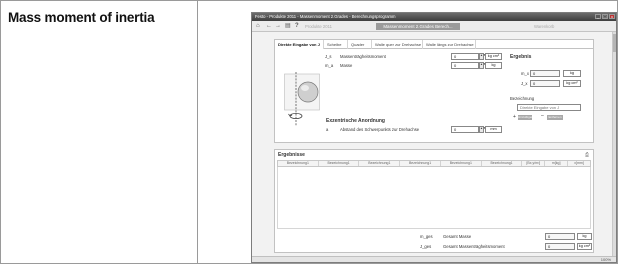  What do you see at coordinates (612, 16) in the screenshot?
I see `close-button: x` at bounding box center [612, 16].